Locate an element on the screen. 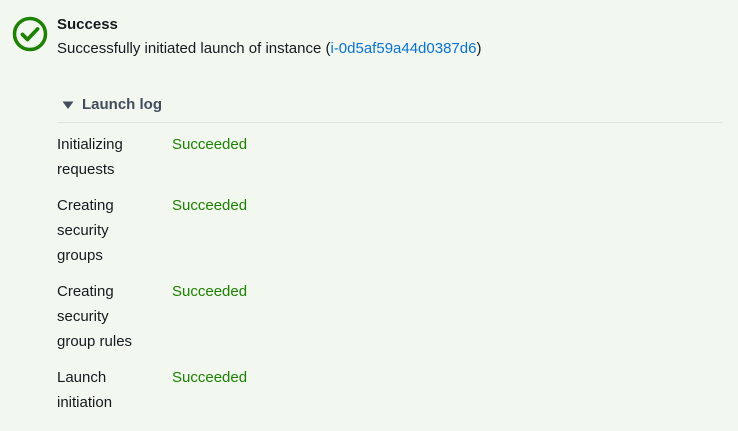 This screenshot has height=431, width=738. alert-message-suffix: ) is located at coordinates (479, 48).